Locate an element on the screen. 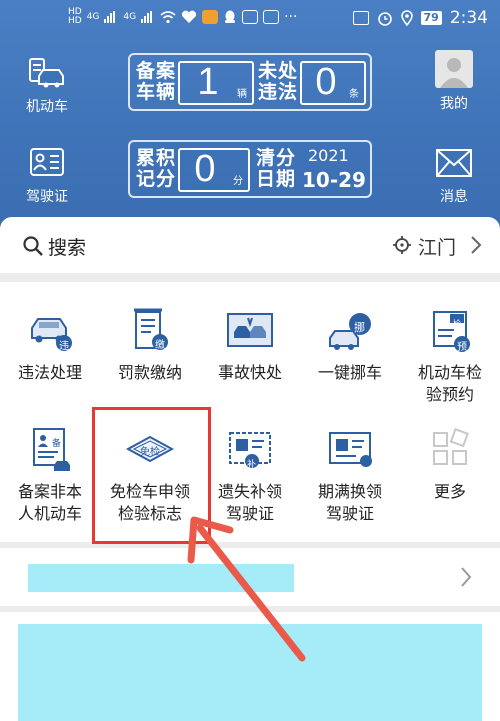 The height and width of the screenshot is (721, 500). clear-date-day: 10-29 is located at coordinates (334, 180).